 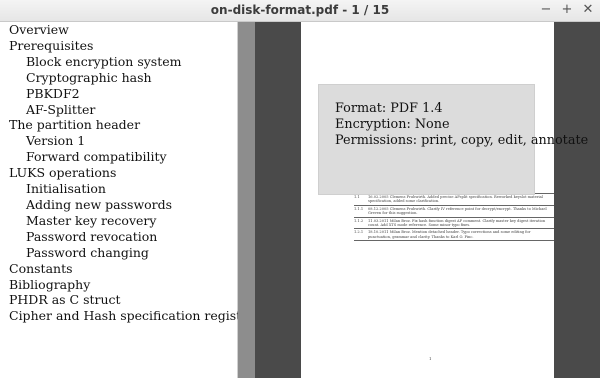 What do you see at coordinates (588, 10) in the screenshot?
I see `close-icon: ✕` at bounding box center [588, 10].